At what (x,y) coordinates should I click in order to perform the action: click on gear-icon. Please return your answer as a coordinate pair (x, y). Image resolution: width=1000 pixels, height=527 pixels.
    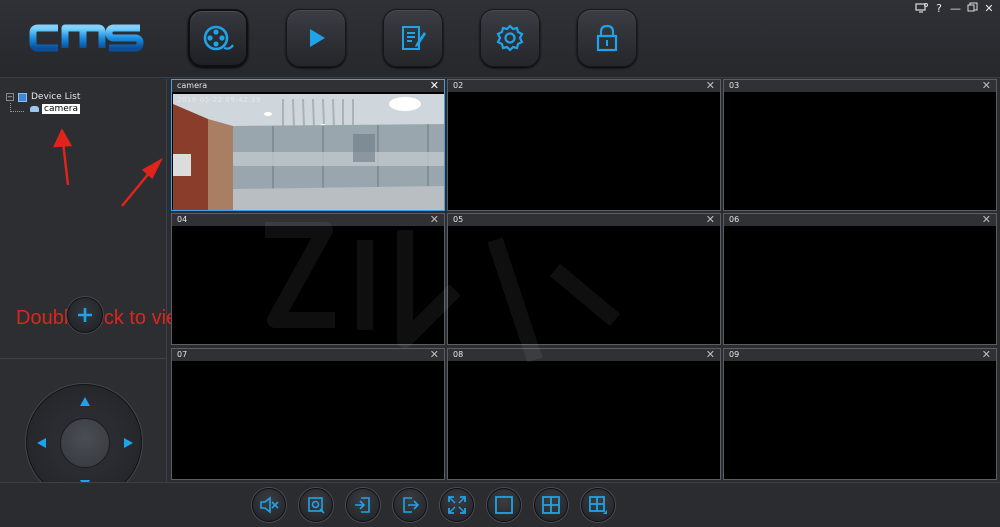
    Looking at the image, I should click on (510, 38).